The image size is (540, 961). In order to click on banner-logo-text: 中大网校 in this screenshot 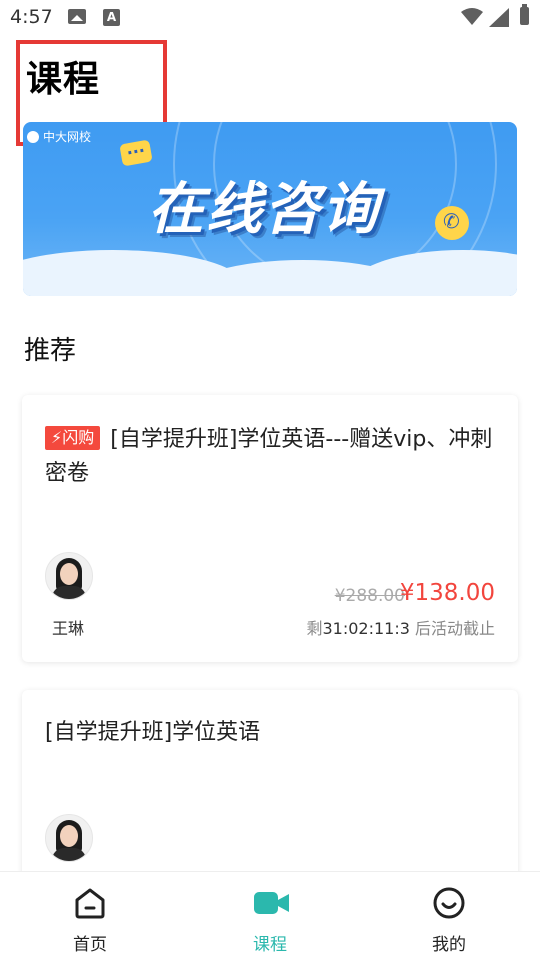, I will do `click(67, 137)`.